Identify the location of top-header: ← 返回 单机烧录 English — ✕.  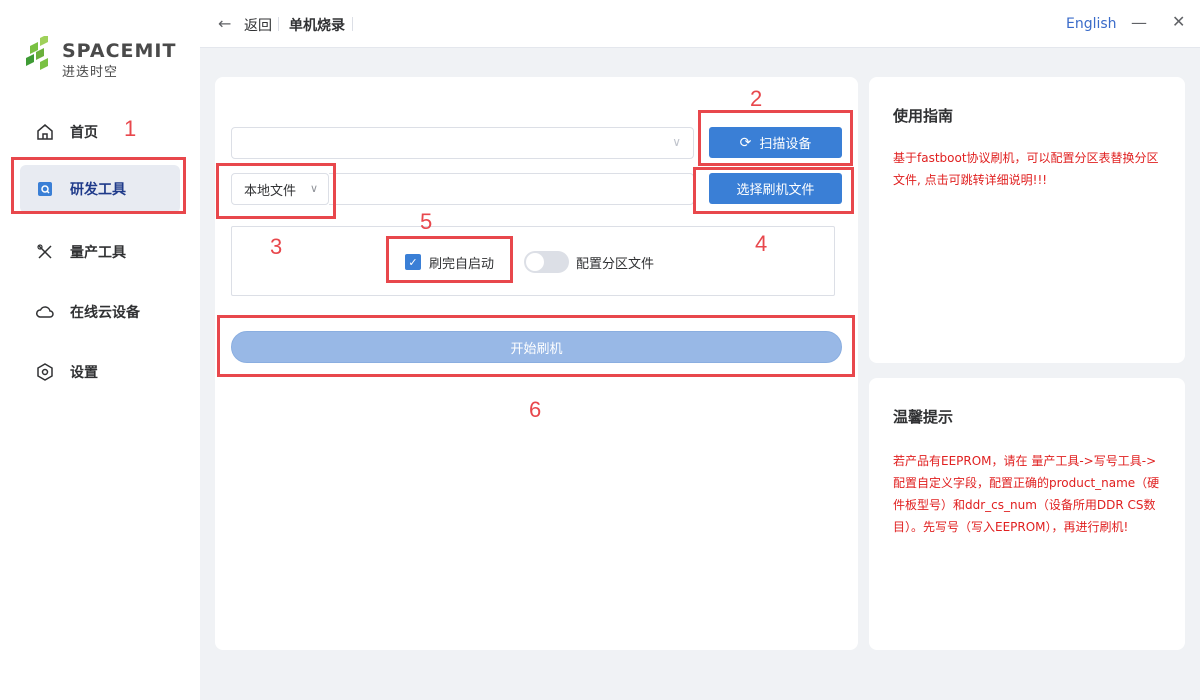
(700, 24).